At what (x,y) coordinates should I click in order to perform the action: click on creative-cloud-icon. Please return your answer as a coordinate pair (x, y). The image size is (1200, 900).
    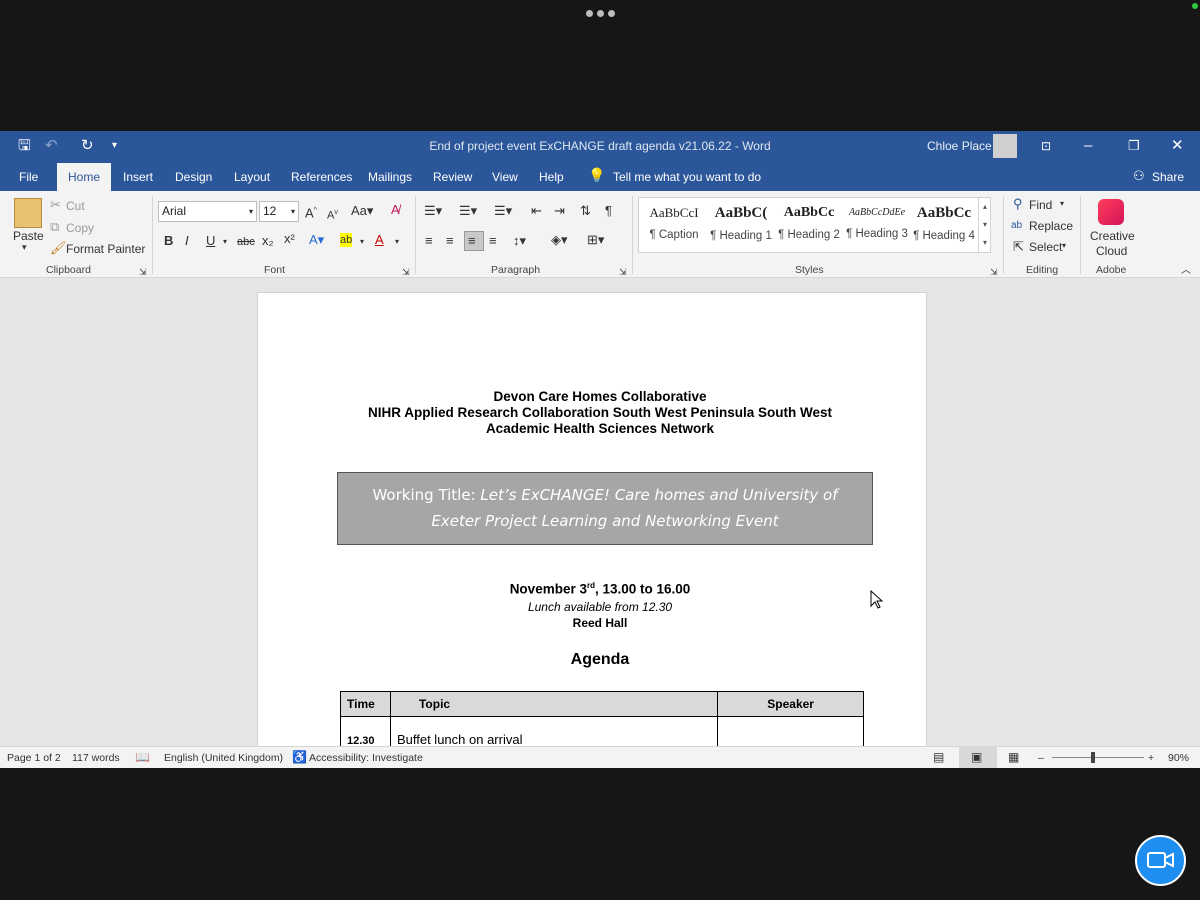
    Looking at the image, I should click on (1111, 212).